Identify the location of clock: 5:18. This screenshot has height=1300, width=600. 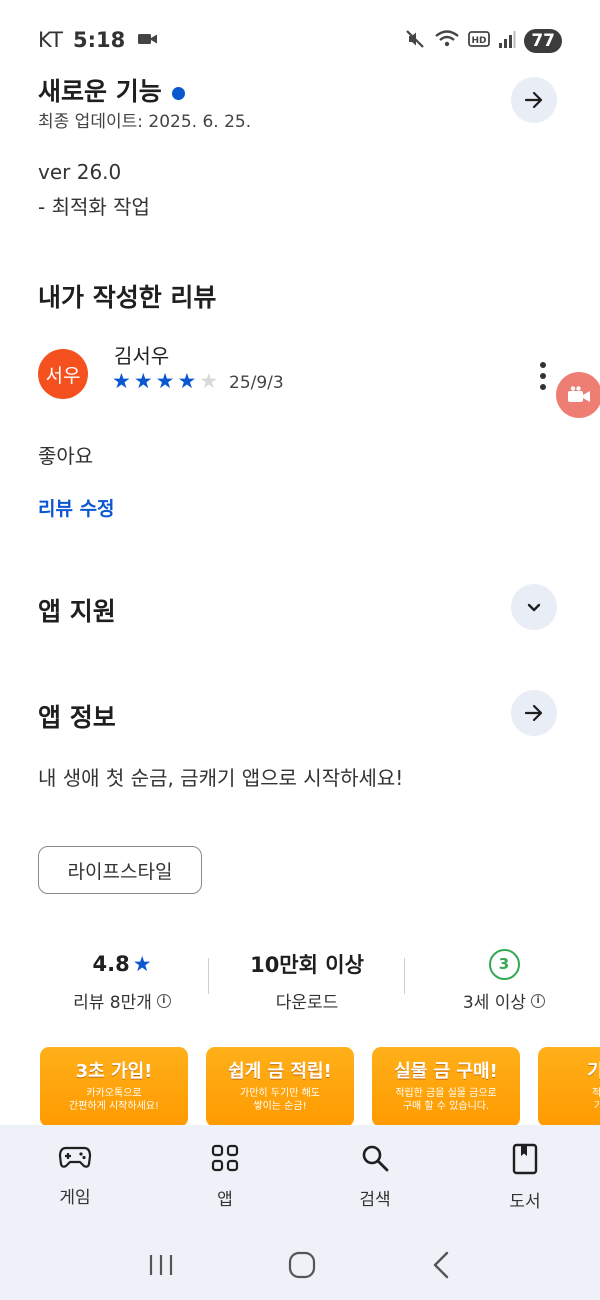
(99, 40).